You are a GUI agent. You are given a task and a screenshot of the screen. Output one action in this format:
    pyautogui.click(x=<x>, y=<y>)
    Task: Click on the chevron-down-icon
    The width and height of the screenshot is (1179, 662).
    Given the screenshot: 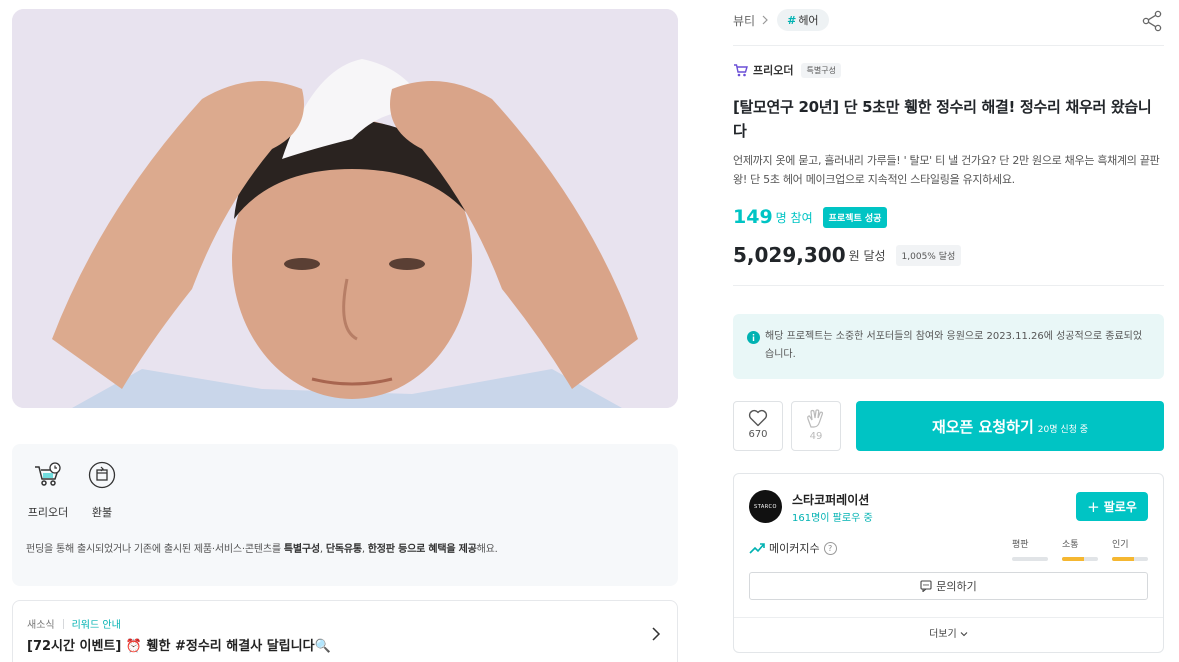 What is the action you would take?
    pyautogui.click(x=964, y=634)
    